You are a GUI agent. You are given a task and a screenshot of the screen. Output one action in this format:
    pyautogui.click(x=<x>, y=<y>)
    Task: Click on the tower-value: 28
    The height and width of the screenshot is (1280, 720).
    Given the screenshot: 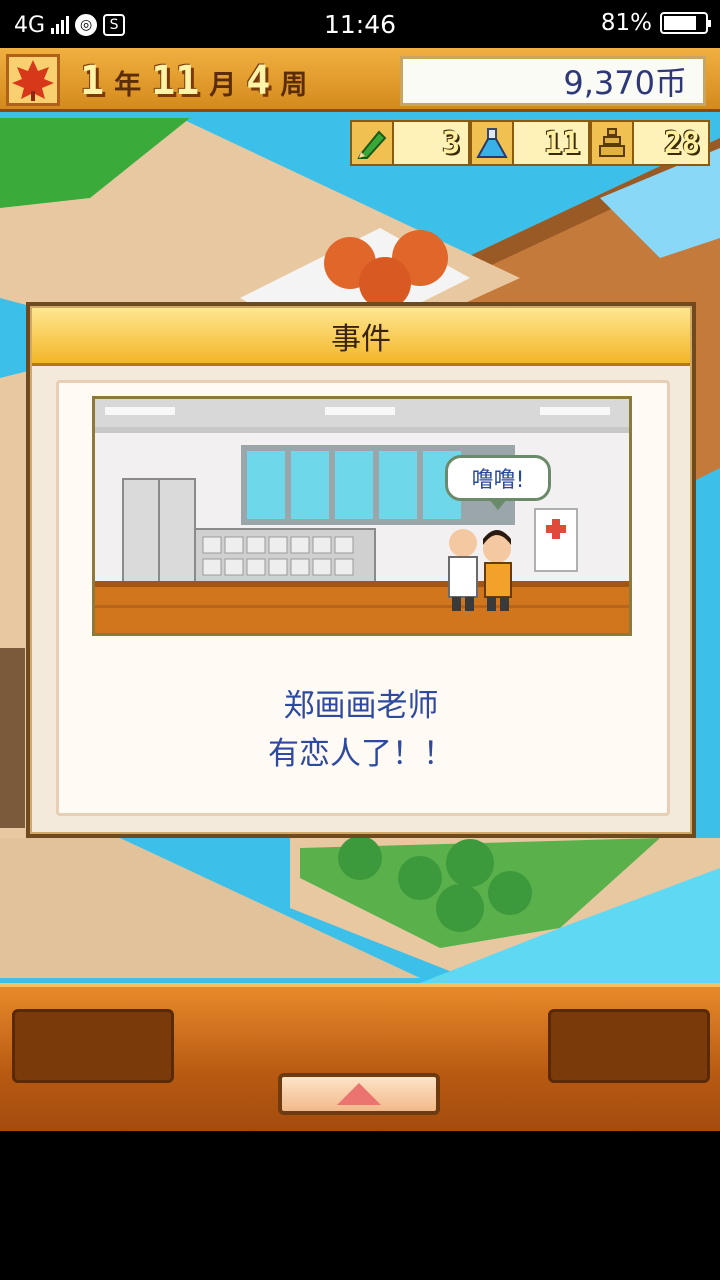 What is the action you would take?
    pyautogui.click(x=672, y=143)
    